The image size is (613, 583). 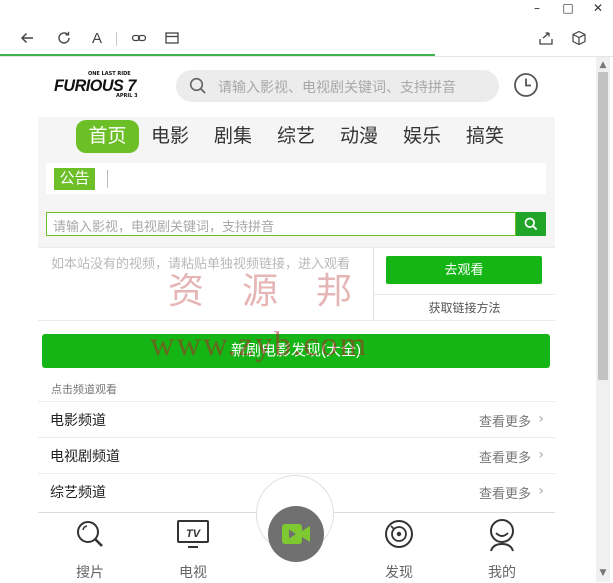 What do you see at coordinates (537, 8) in the screenshot?
I see `minimize-button: –` at bounding box center [537, 8].